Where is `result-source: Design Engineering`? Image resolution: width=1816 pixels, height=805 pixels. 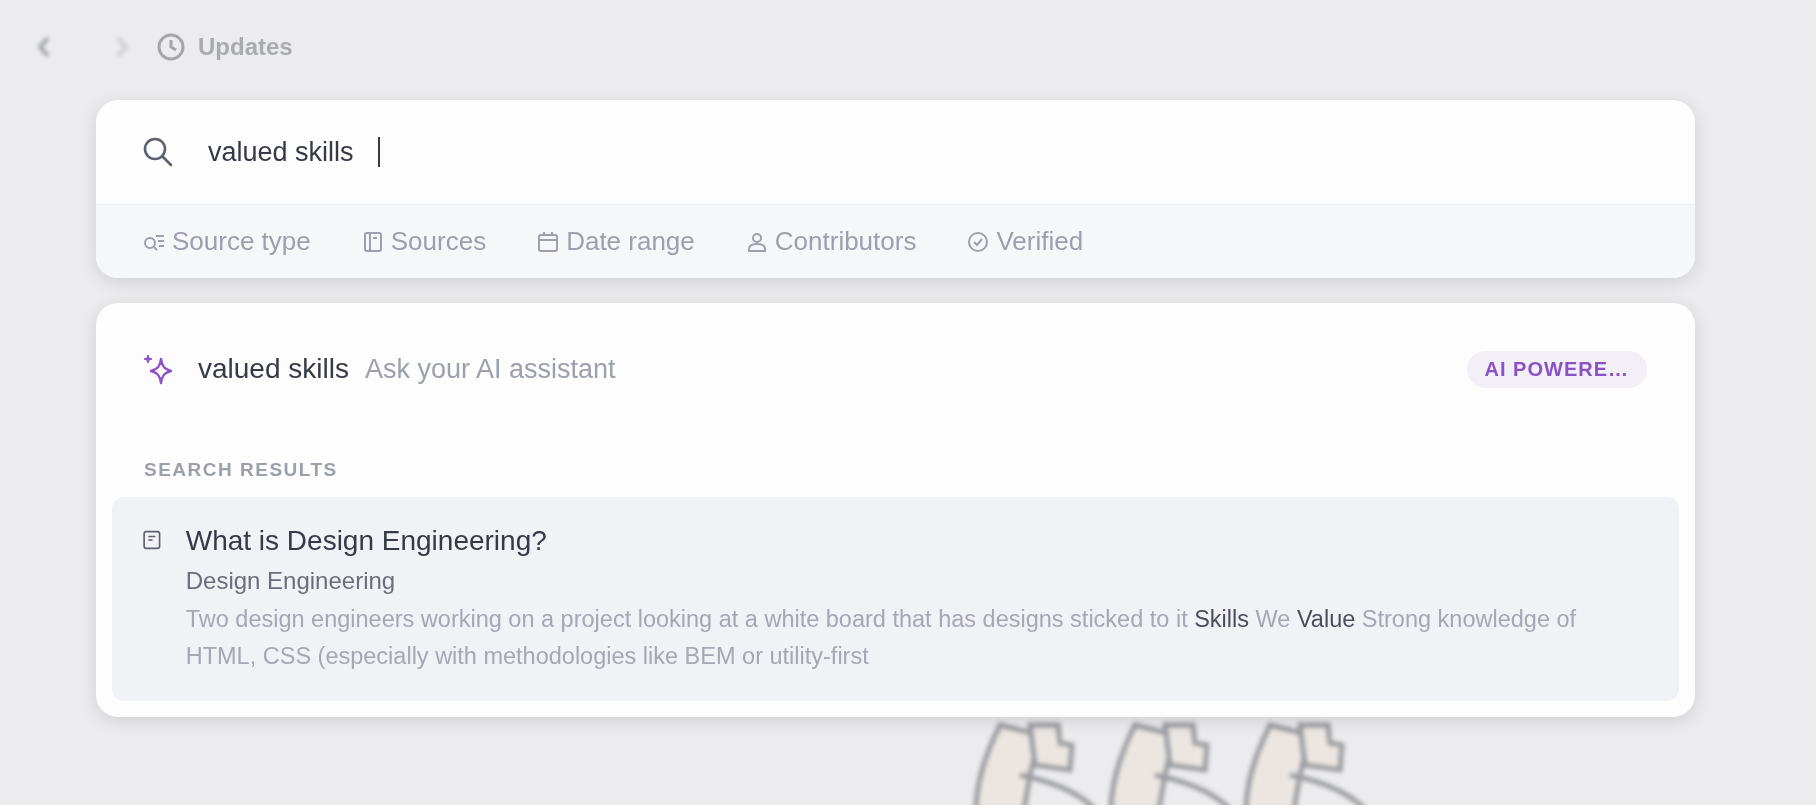 result-source: Design Engineering is located at coordinates (291, 581).